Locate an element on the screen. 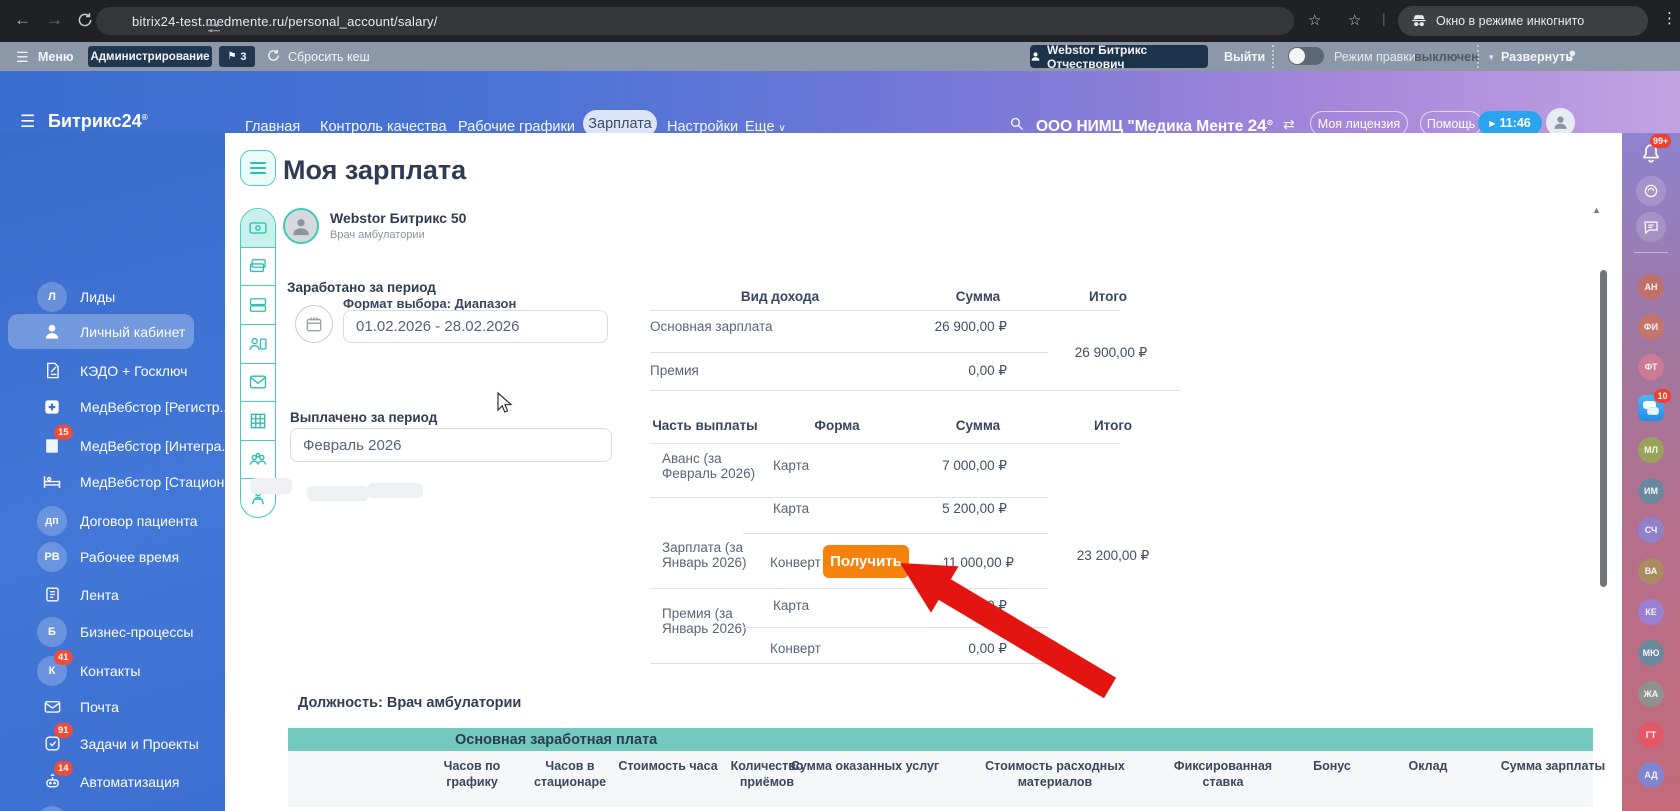 This screenshot has height=811, width=1680. sidebar-item-tasks: 91 Задачи и Проекты is located at coordinates (103, 742).